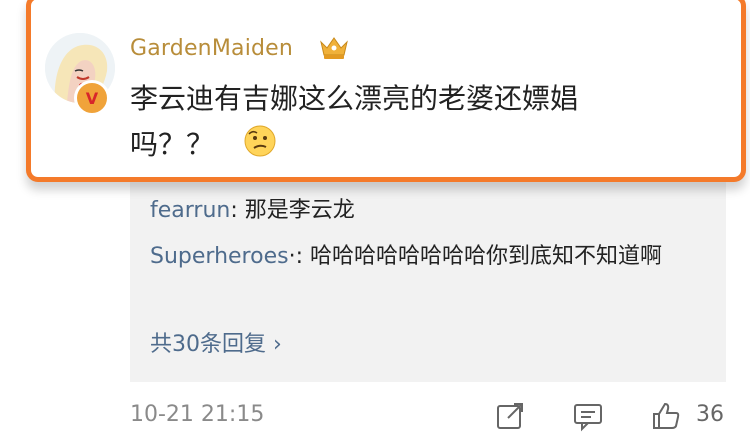 This screenshot has height=440, width=750. Describe the element at coordinates (354, 121) in the screenshot. I see `comment-text: 李云迪有吉娜这么漂亮的老婆还嫖娼吗？？` at that location.